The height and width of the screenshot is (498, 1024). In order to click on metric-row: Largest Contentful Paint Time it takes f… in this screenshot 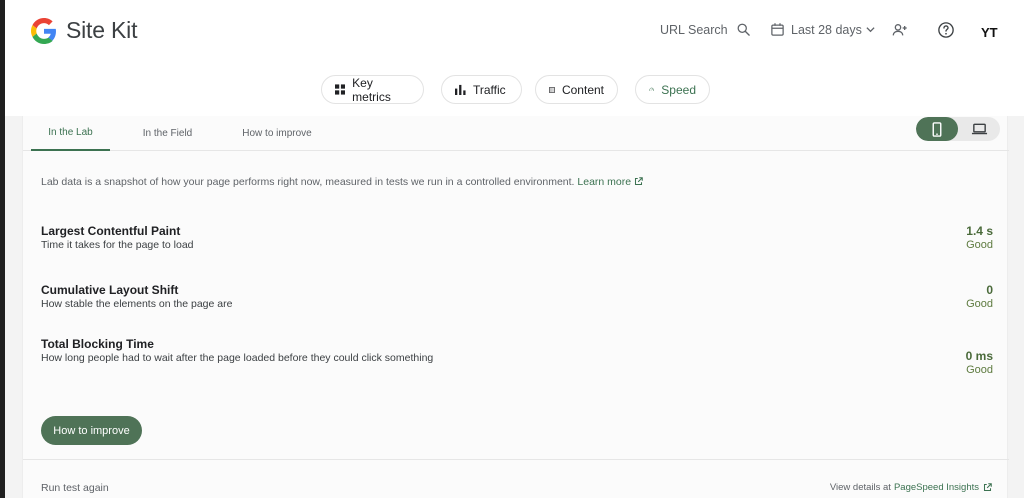, I will do `click(517, 237)`.